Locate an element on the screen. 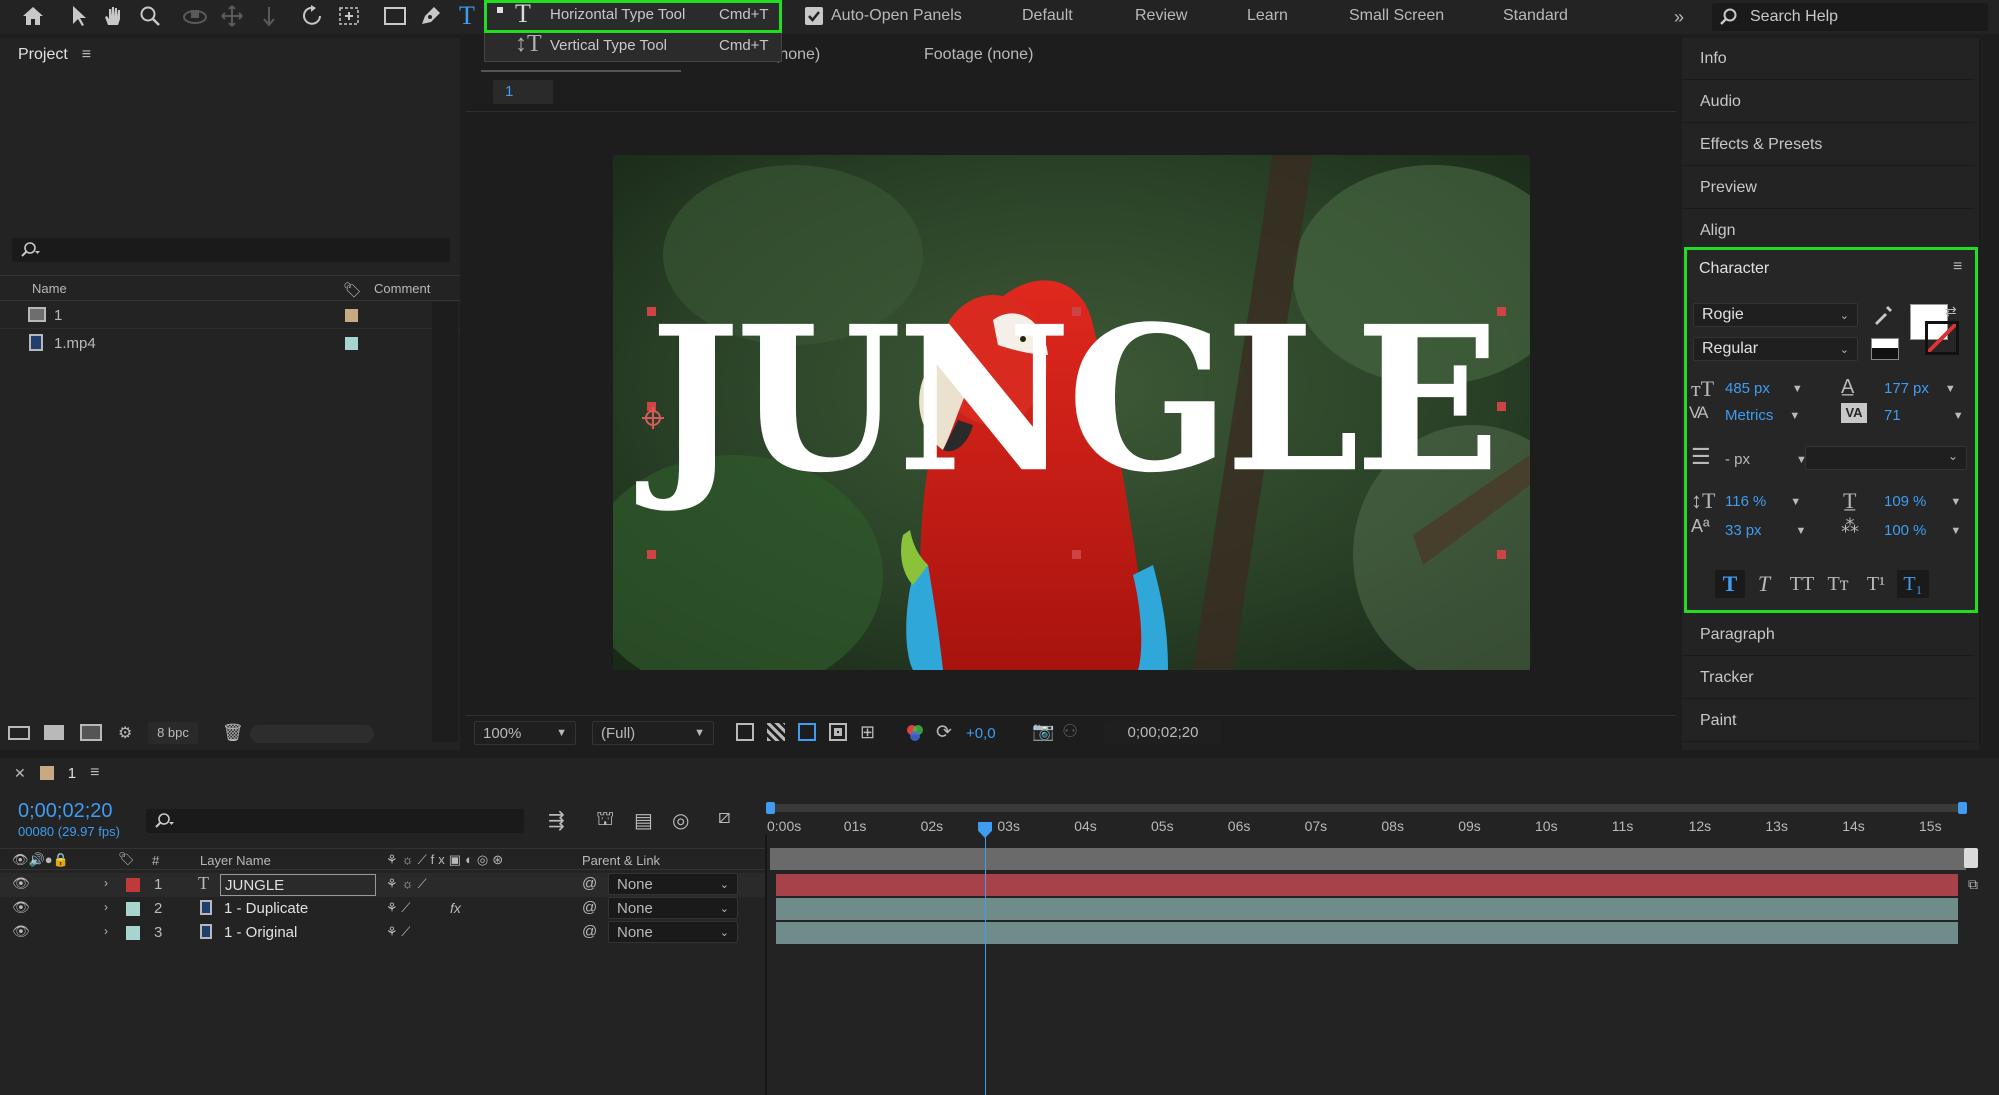 The image size is (1999, 1095). viewer-timecode: 0;00;02;20 is located at coordinates (1163, 733).